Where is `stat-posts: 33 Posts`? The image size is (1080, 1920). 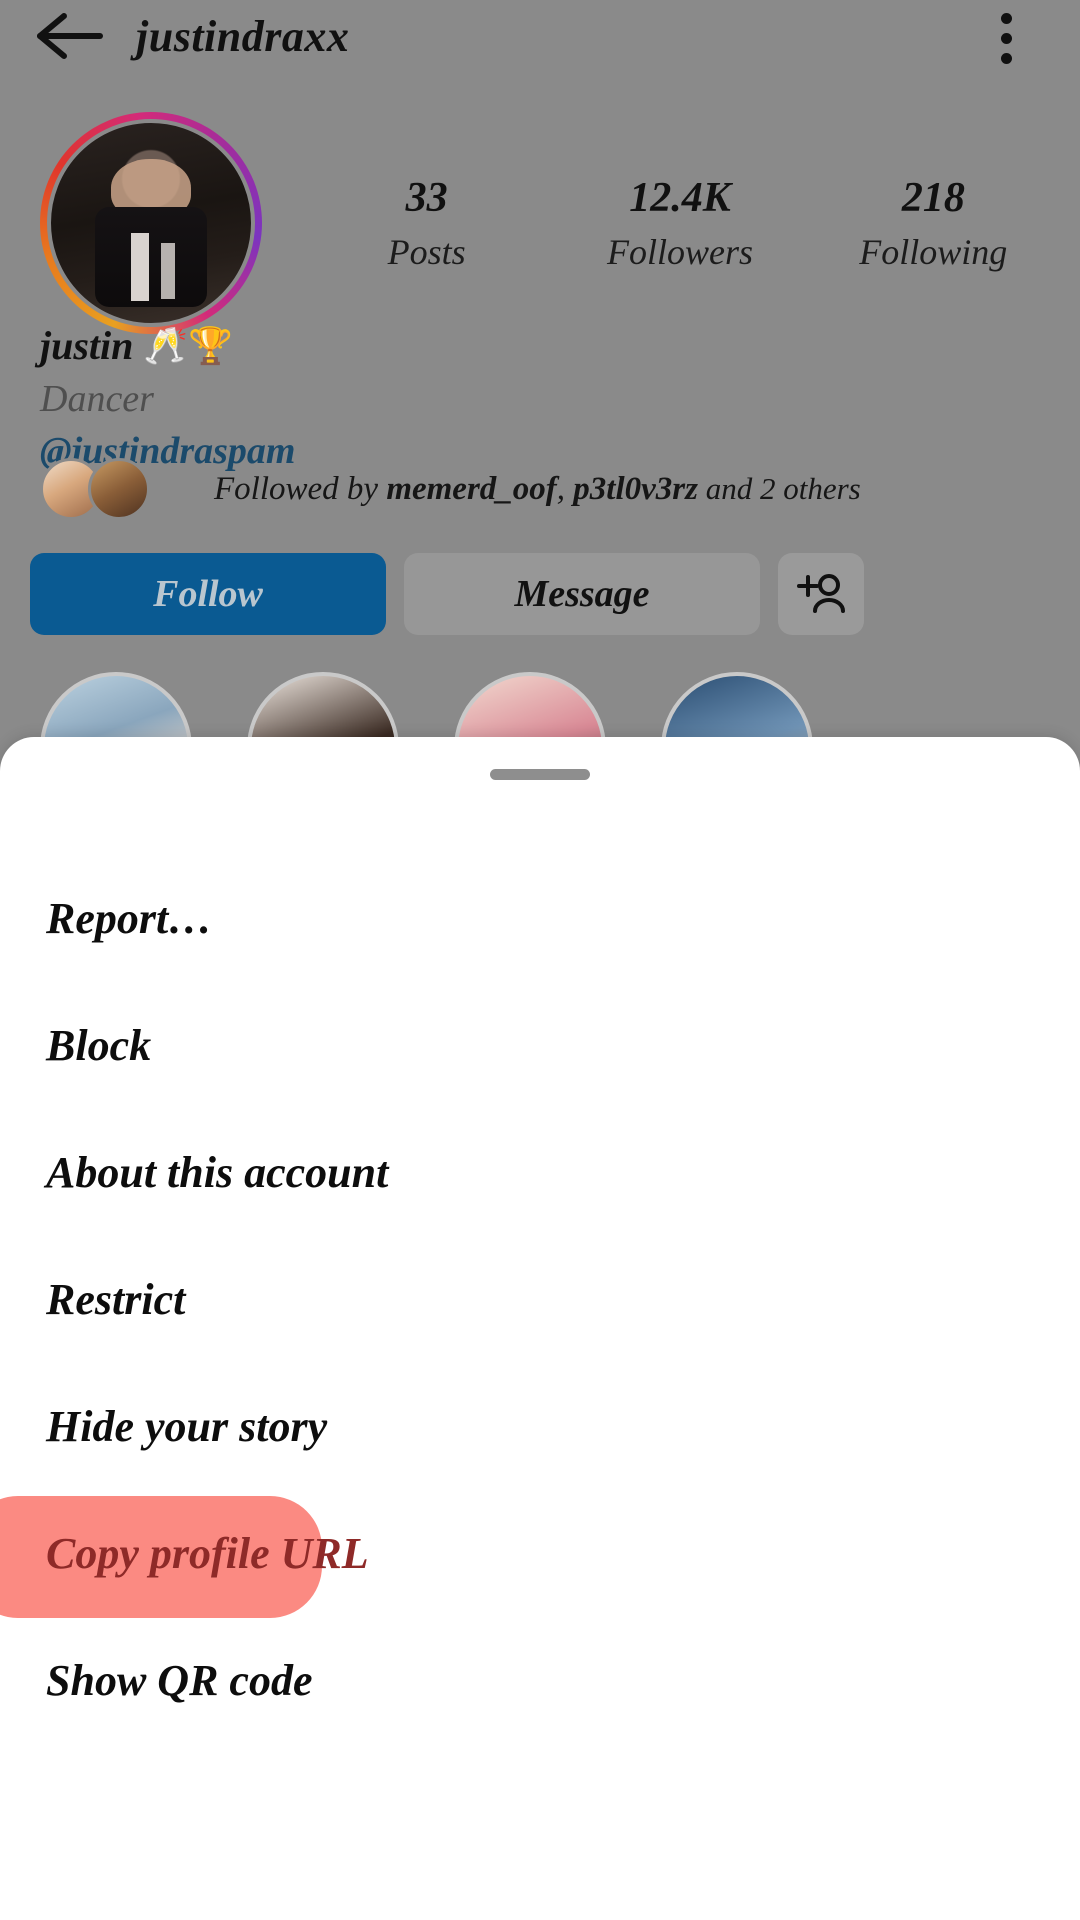 stat-posts: 33 Posts is located at coordinates (427, 224).